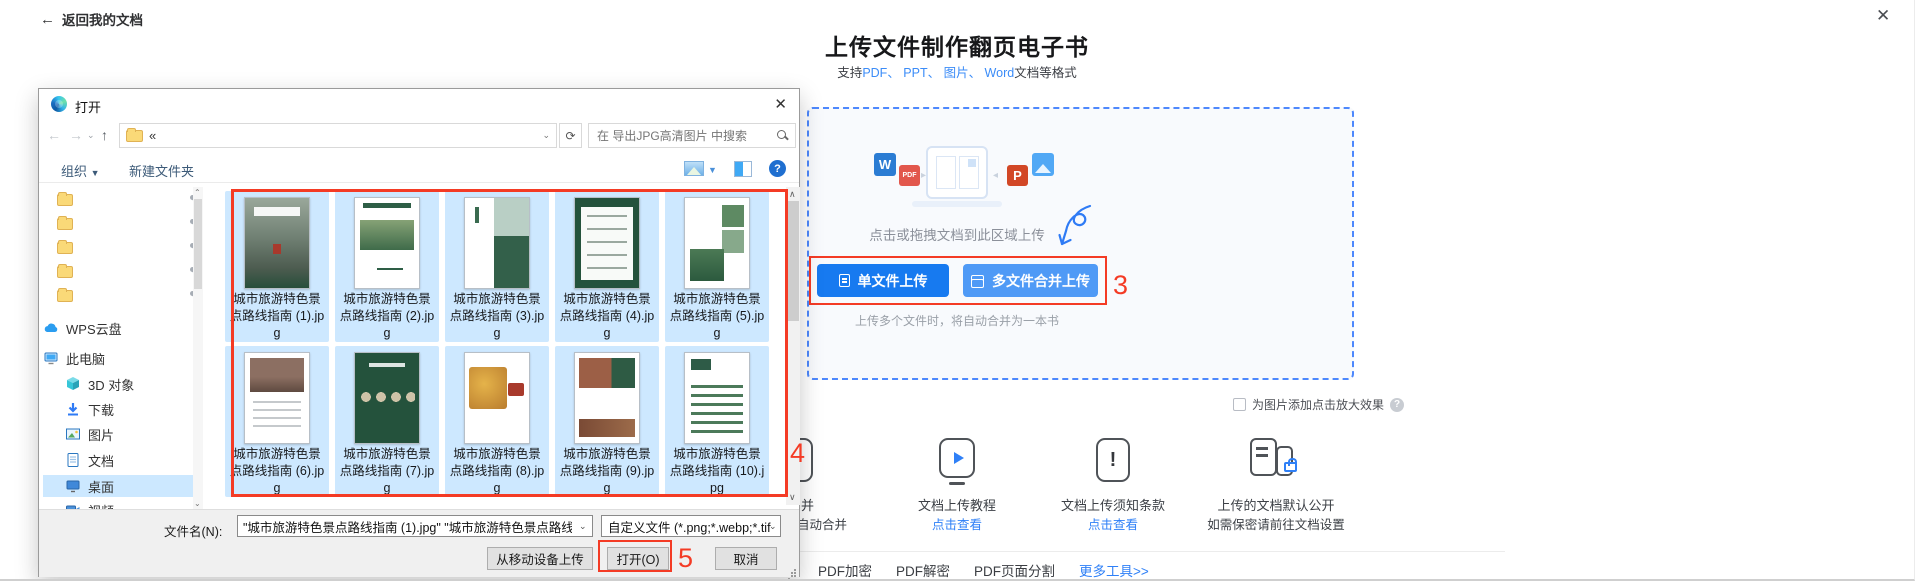 This screenshot has width=1915, height=581. What do you see at coordinates (923, 569) in the screenshot?
I see `tool-pdf-decrypt: PDF解密` at bounding box center [923, 569].